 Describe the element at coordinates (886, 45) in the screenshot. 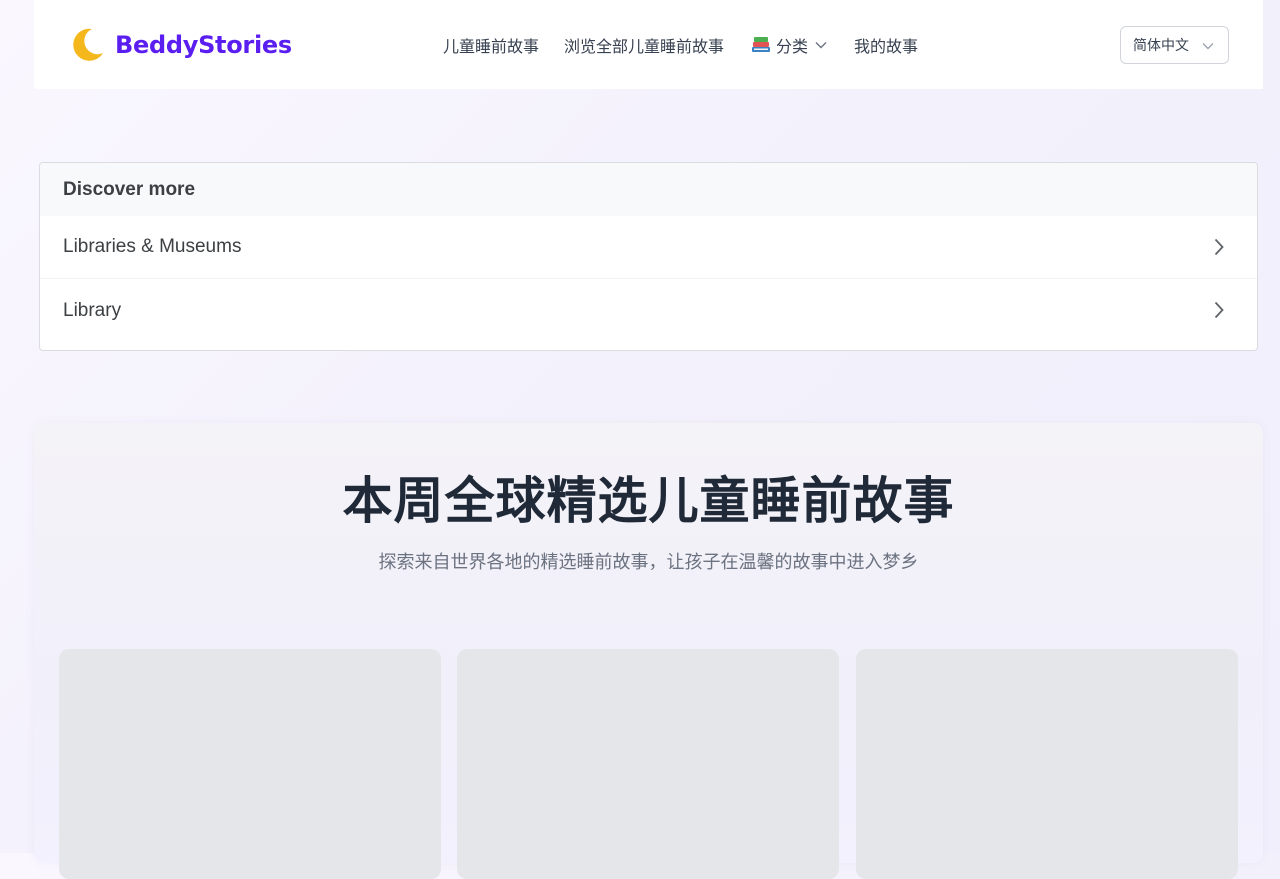

I see `nav-my-stories: 我的故事` at that location.